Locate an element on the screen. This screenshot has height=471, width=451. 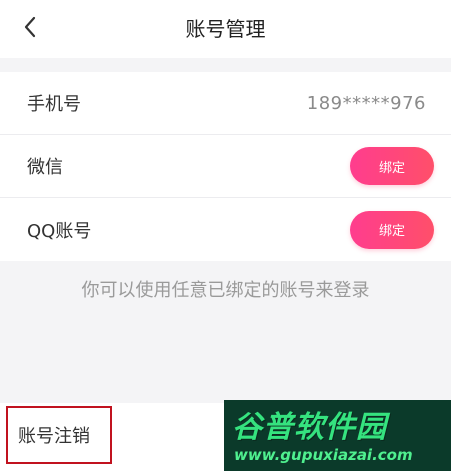
page-title: 账号管理 is located at coordinates (225, 29).